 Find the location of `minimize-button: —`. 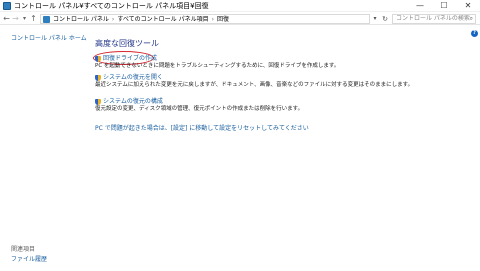

minimize-button: — is located at coordinates (420, 6).